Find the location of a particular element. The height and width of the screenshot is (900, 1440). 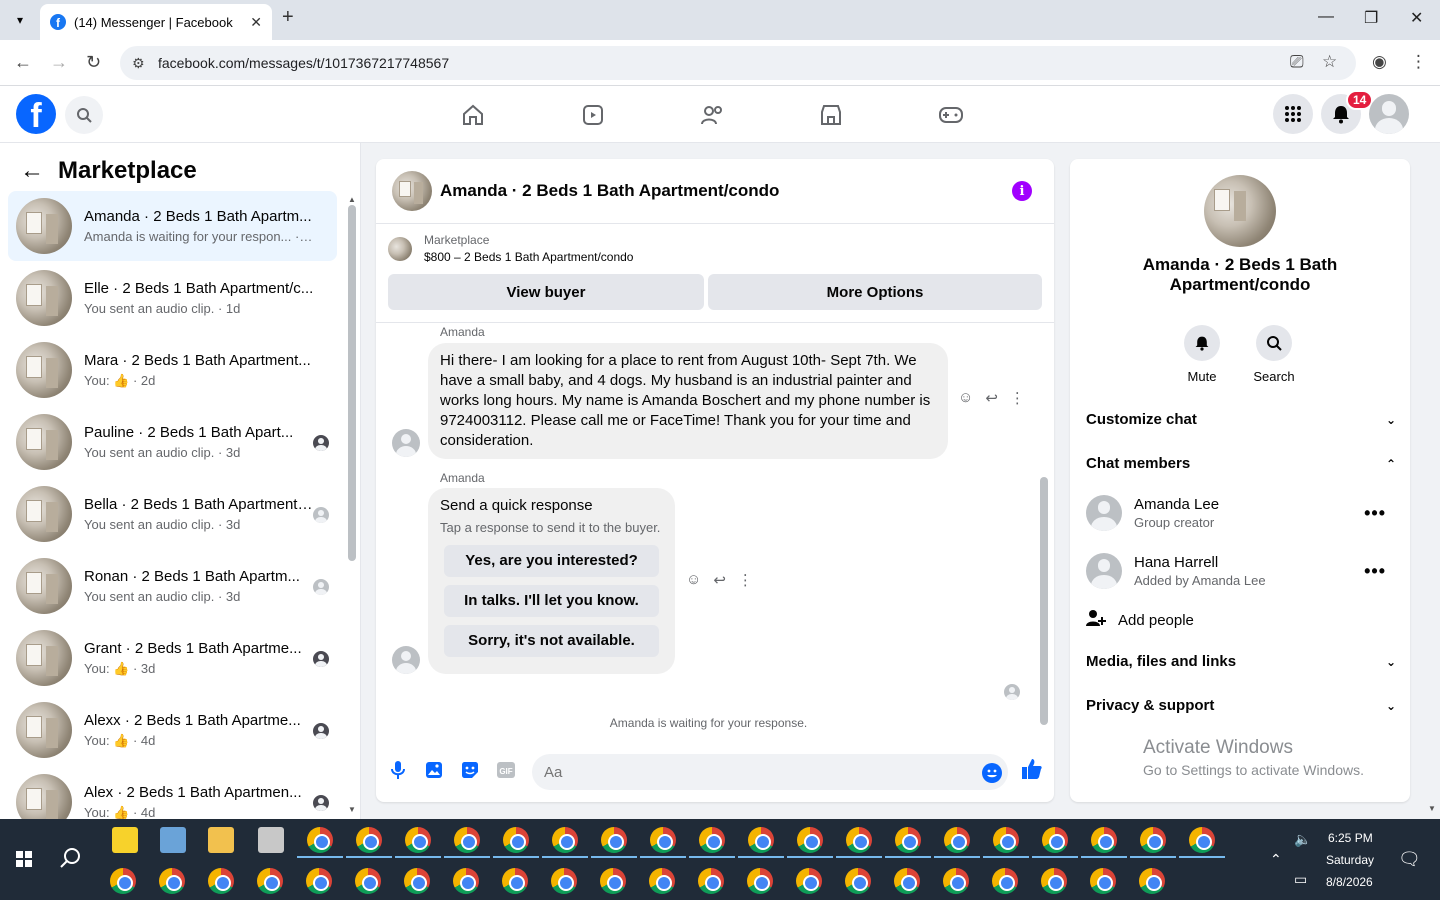

details-listing-photo is located at coordinates (1240, 211).